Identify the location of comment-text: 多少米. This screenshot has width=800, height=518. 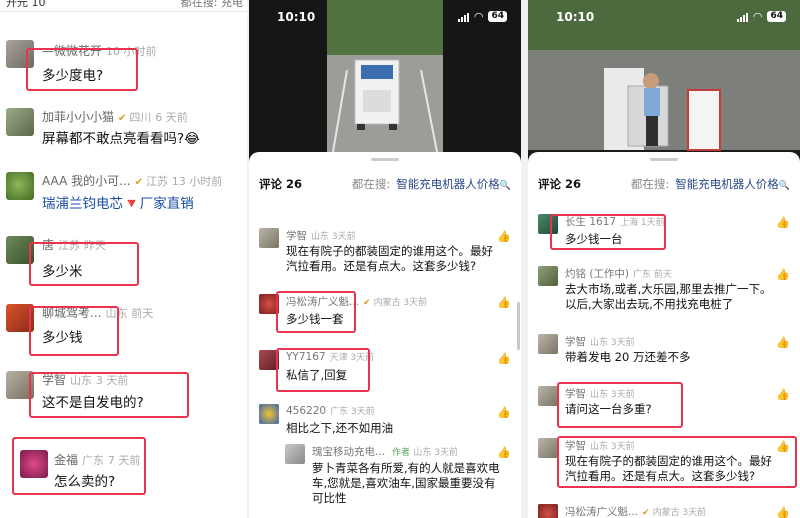
(62, 272).